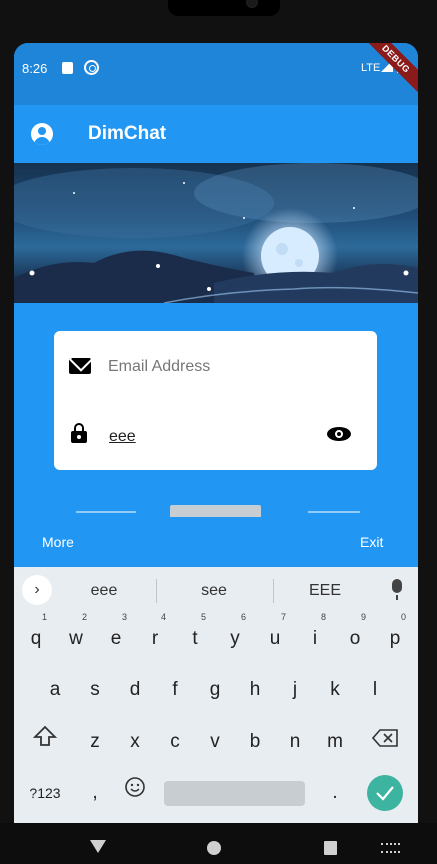  I want to click on app-title: DimChat, so click(127, 133).